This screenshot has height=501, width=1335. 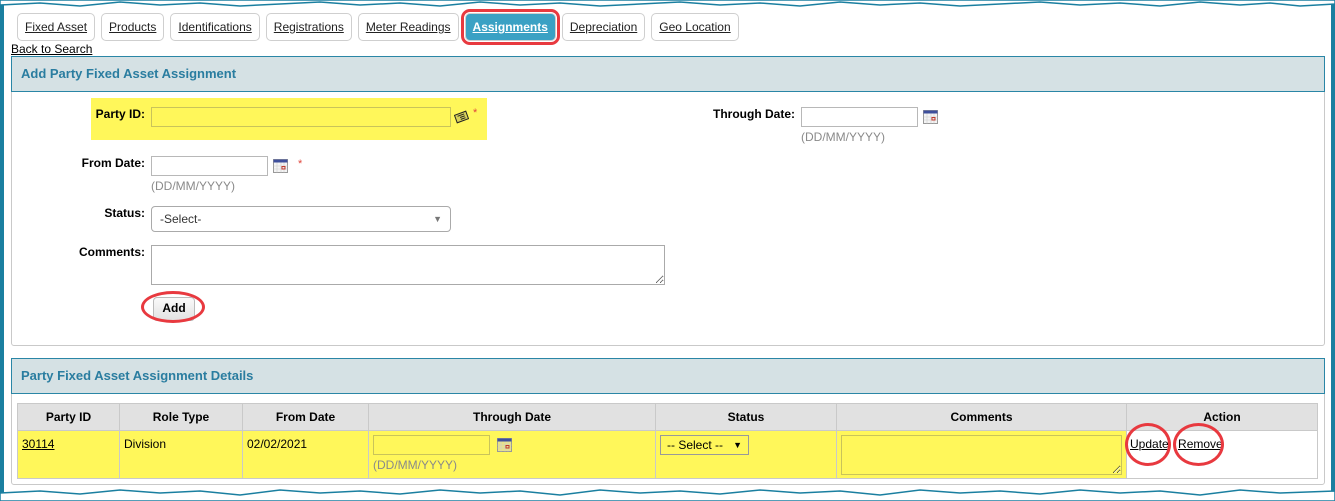 What do you see at coordinates (181, 417) in the screenshot?
I see `column-header-role-type: Role Type` at bounding box center [181, 417].